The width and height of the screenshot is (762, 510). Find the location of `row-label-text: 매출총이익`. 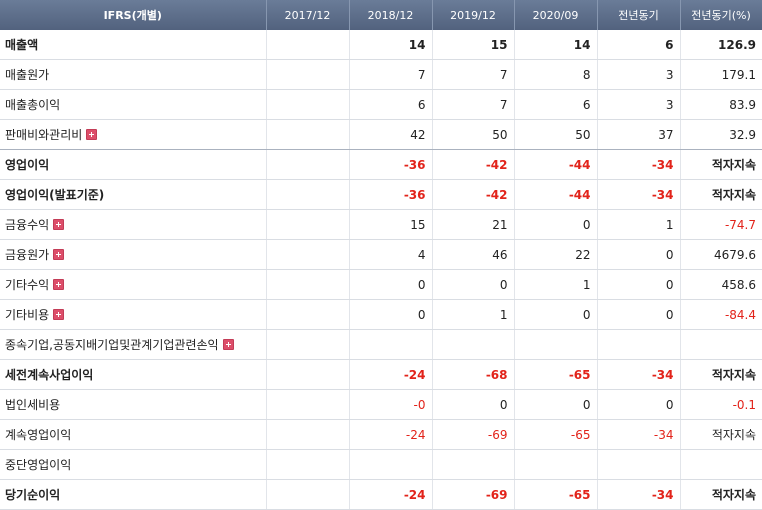

row-label-text: 매출총이익 is located at coordinates (33, 105).